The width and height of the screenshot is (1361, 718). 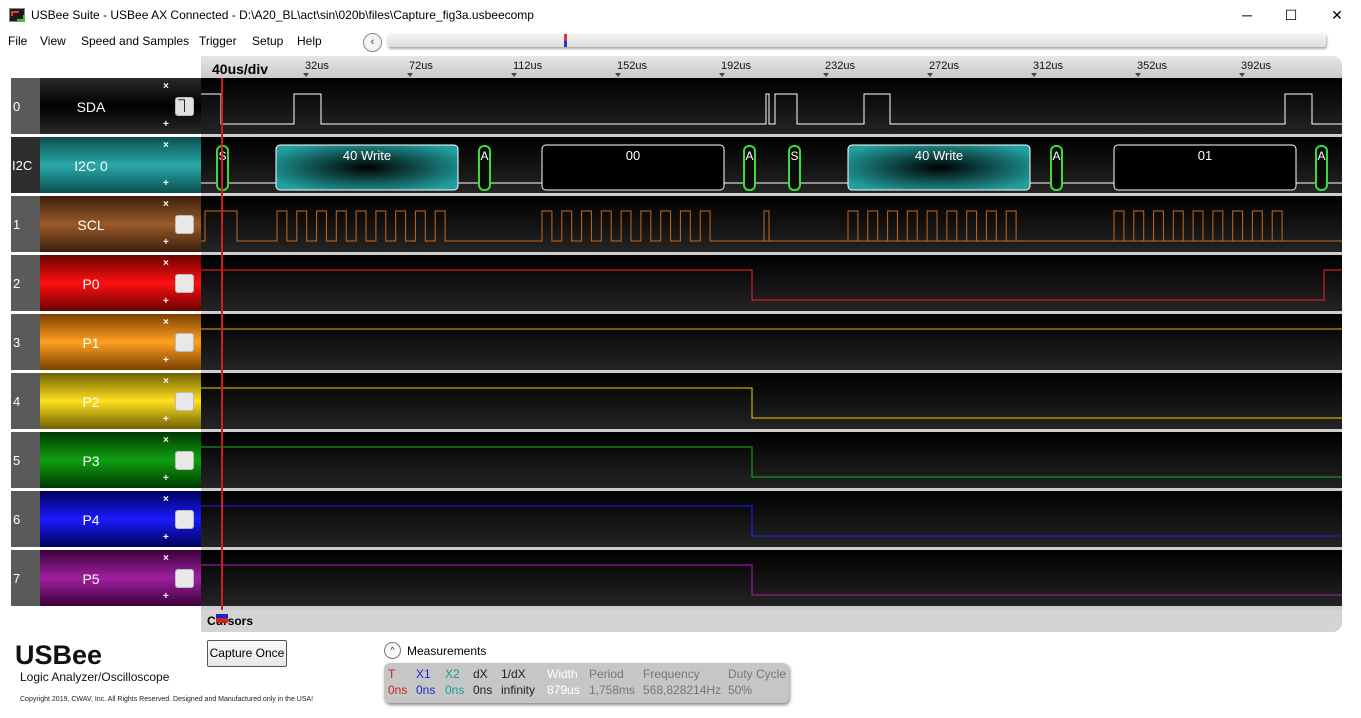 What do you see at coordinates (135, 41) in the screenshot?
I see `menu-speed-and-samples: Speed and Samples` at bounding box center [135, 41].